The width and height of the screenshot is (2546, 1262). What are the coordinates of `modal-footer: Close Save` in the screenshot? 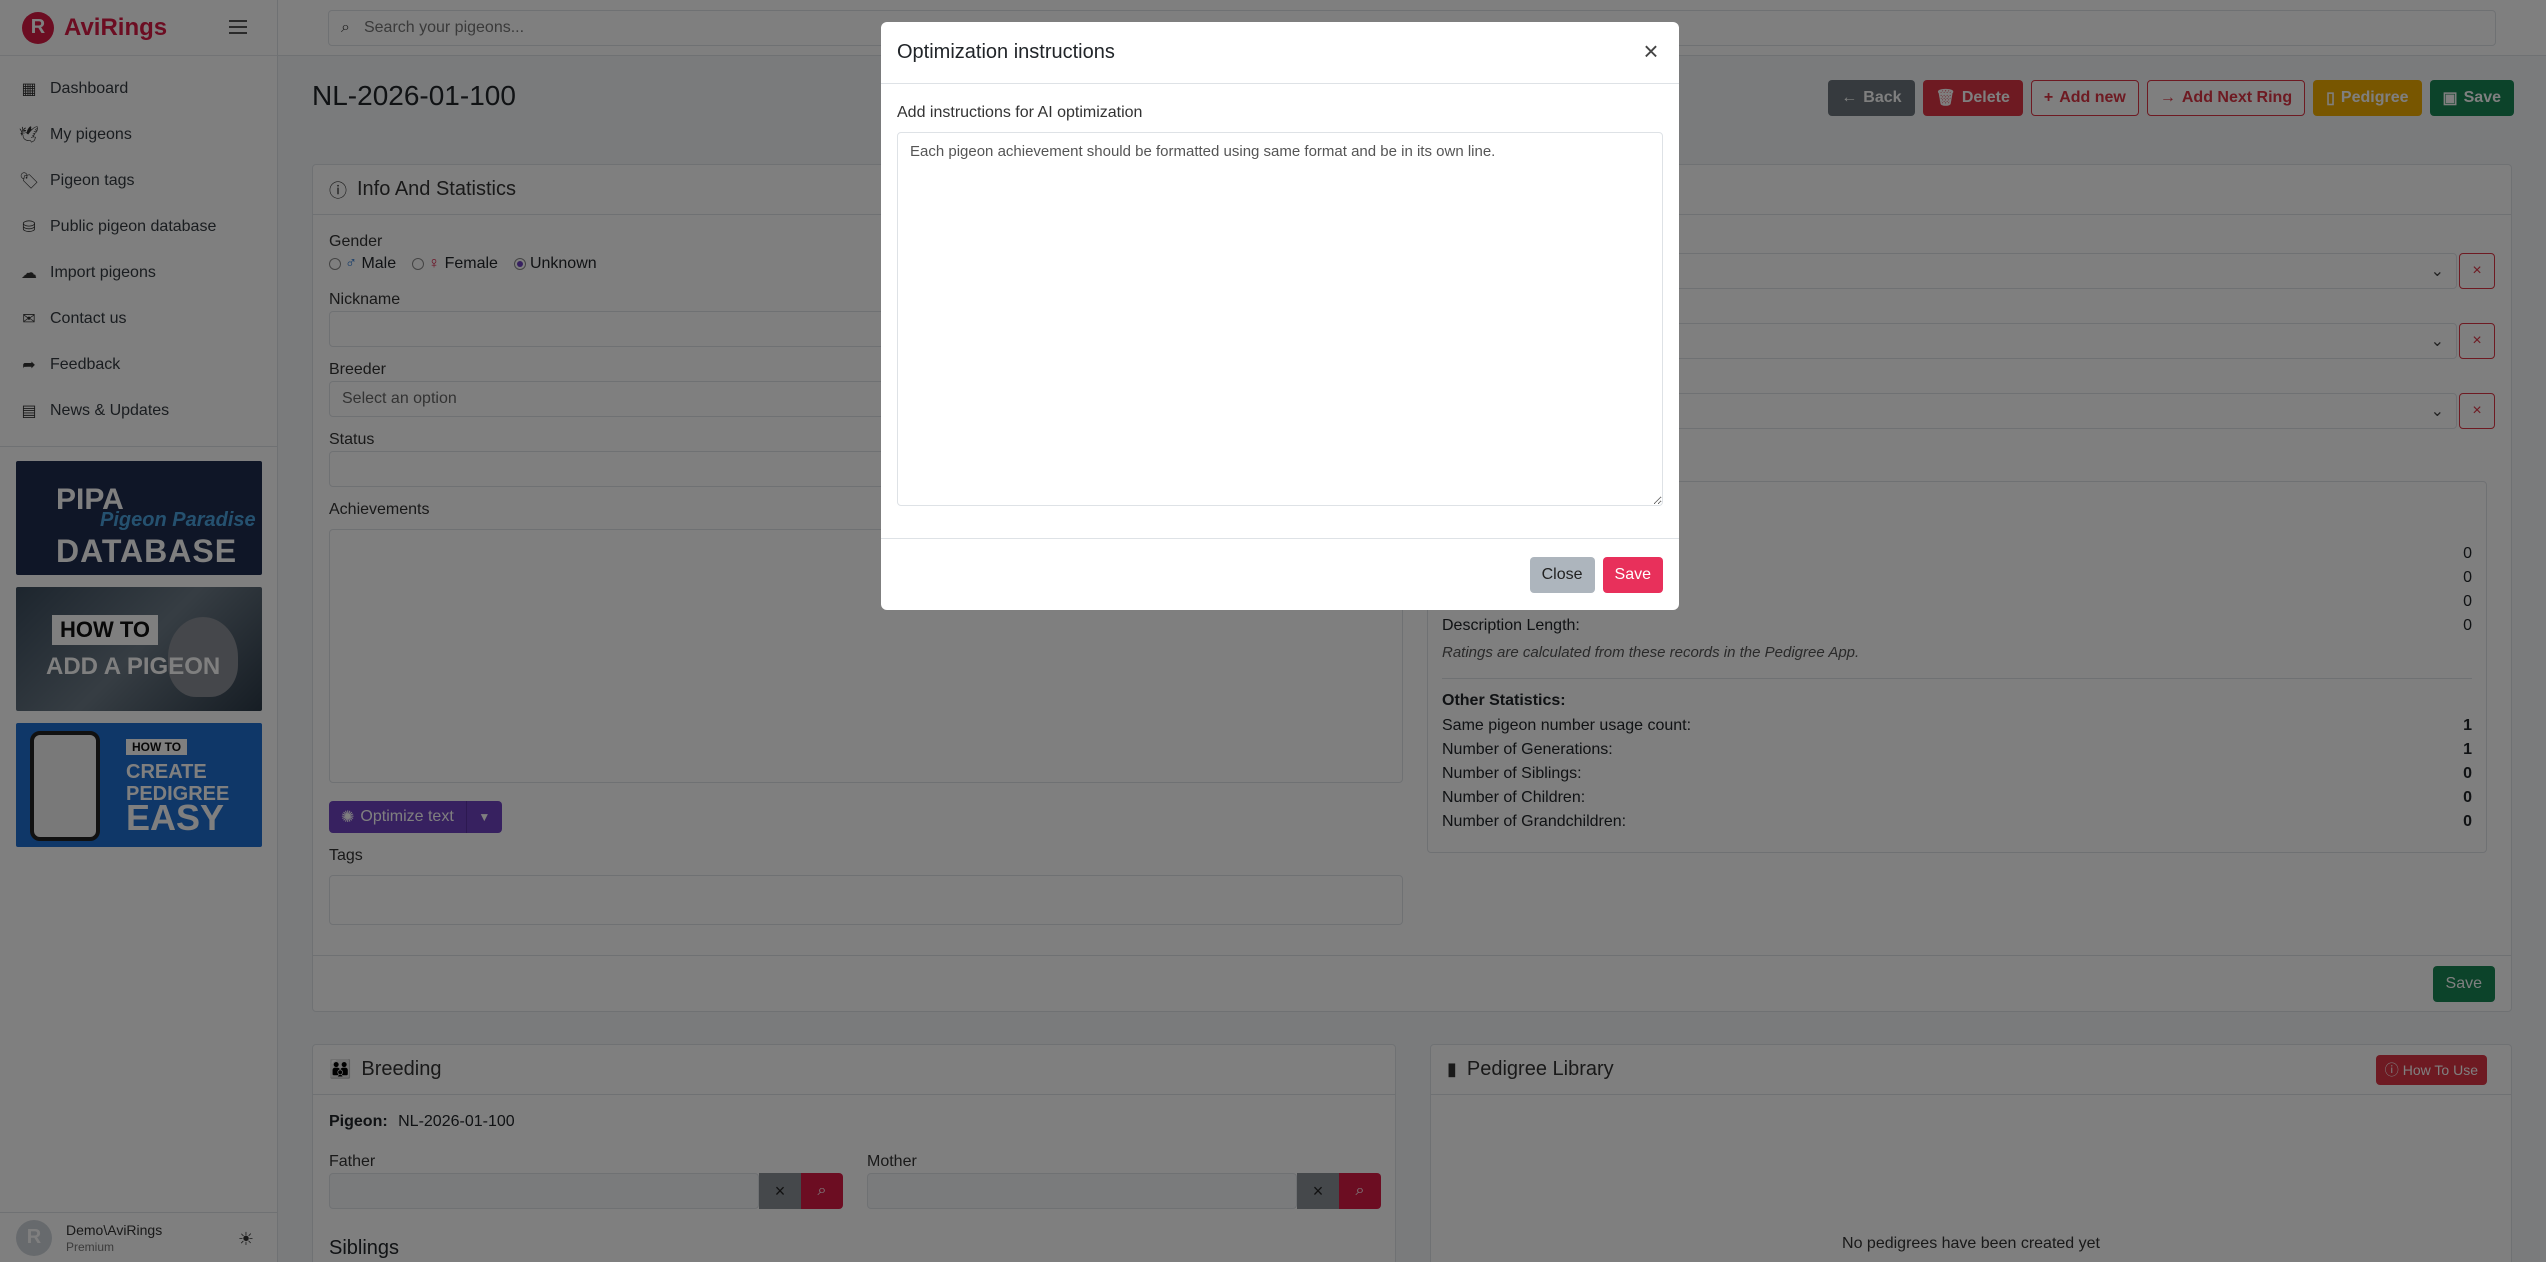 It's located at (1280, 574).